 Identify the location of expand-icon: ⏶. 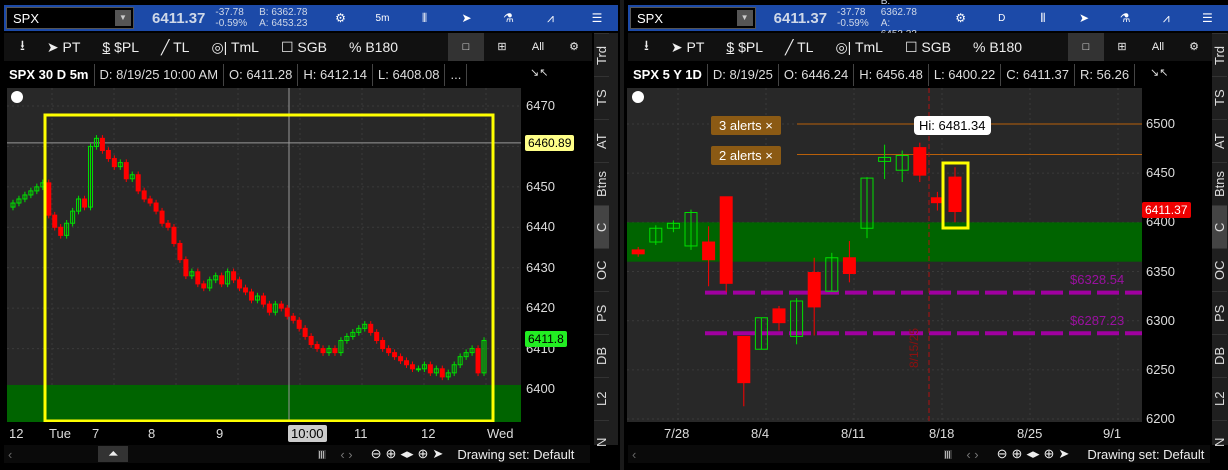
(113, 454).